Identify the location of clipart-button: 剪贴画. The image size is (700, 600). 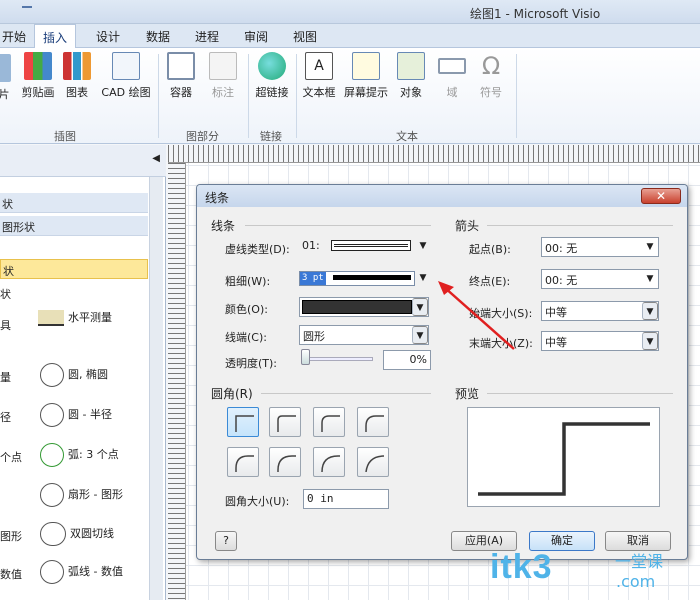
(38, 76).